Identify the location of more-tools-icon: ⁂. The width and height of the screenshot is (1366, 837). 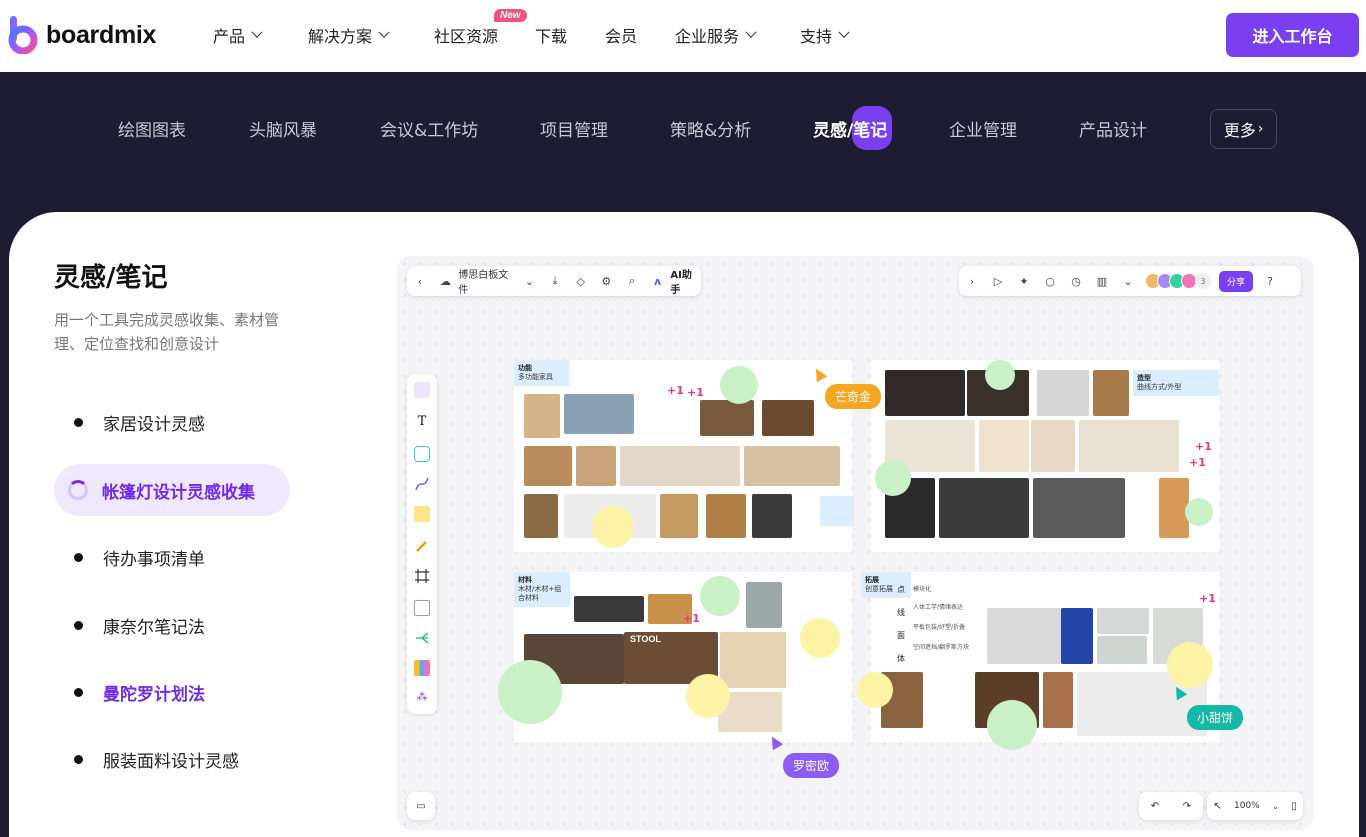
(422, 698).